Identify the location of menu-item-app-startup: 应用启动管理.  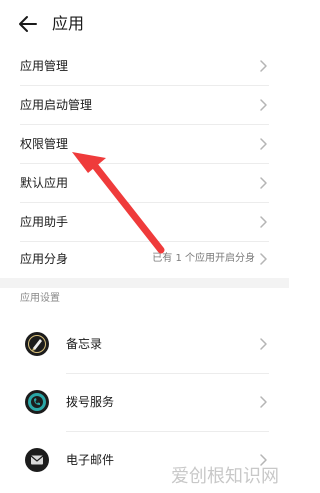
(144, 105).